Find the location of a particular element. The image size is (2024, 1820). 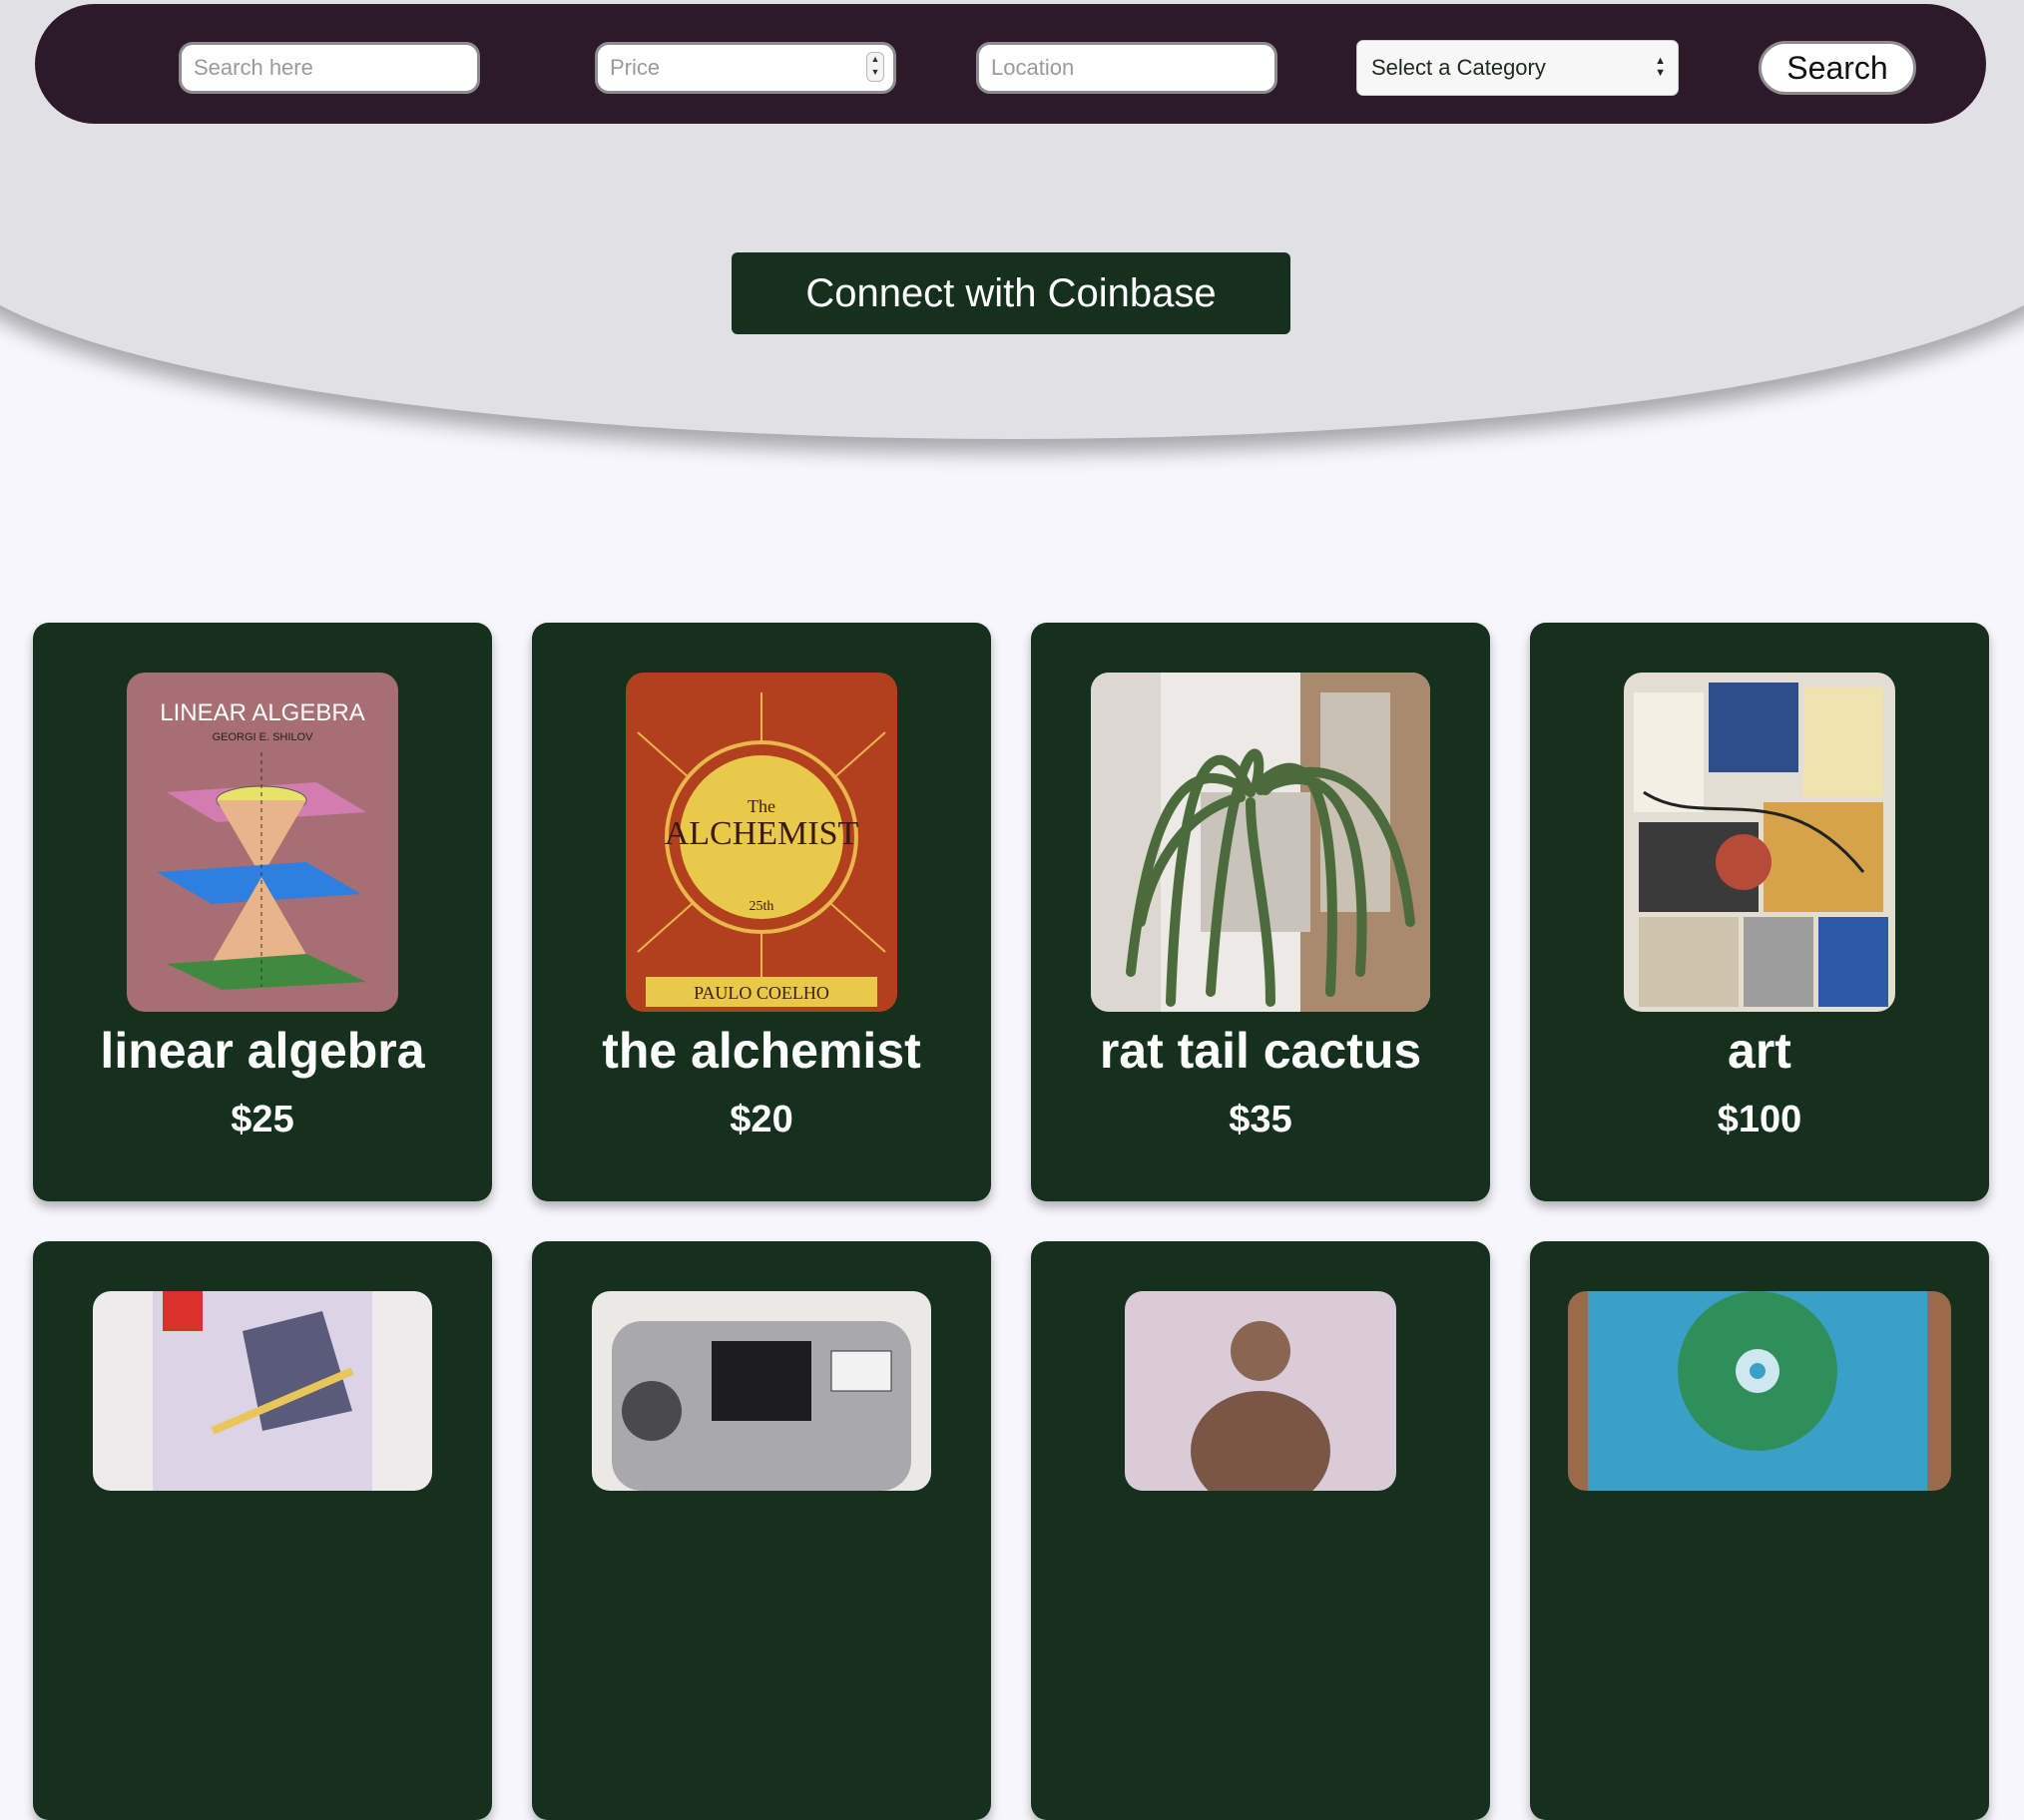

search-input is located at coordinates (329, 68).